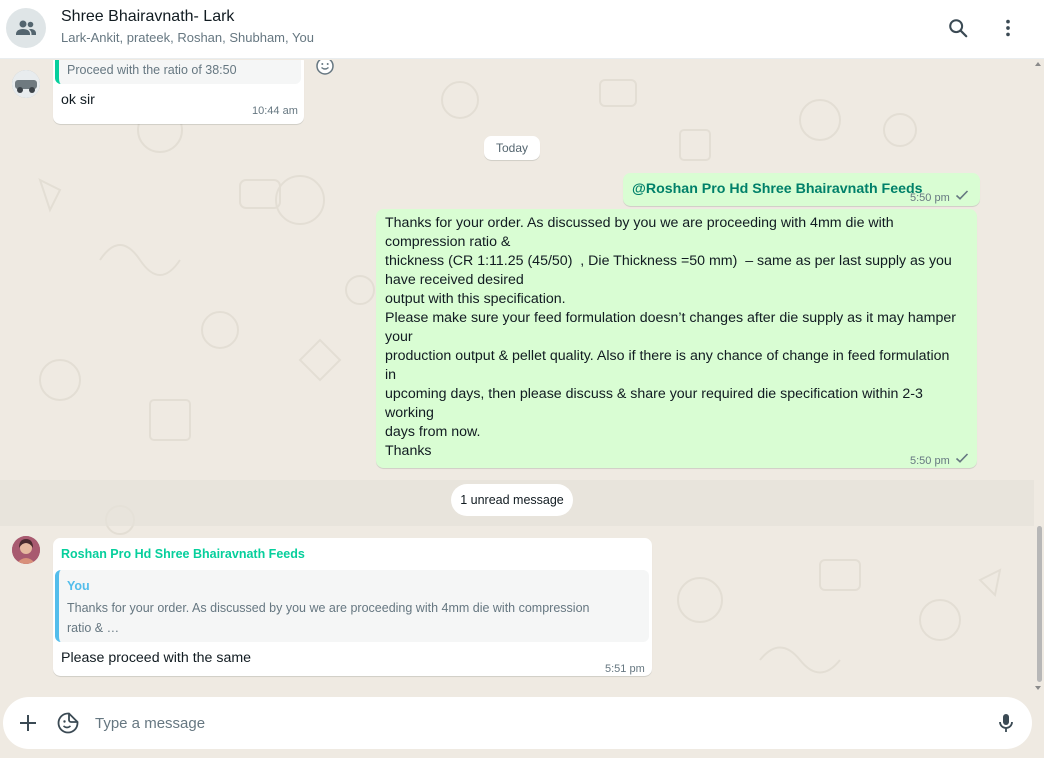  I want to click on sticker-icon, so click(68, 723).